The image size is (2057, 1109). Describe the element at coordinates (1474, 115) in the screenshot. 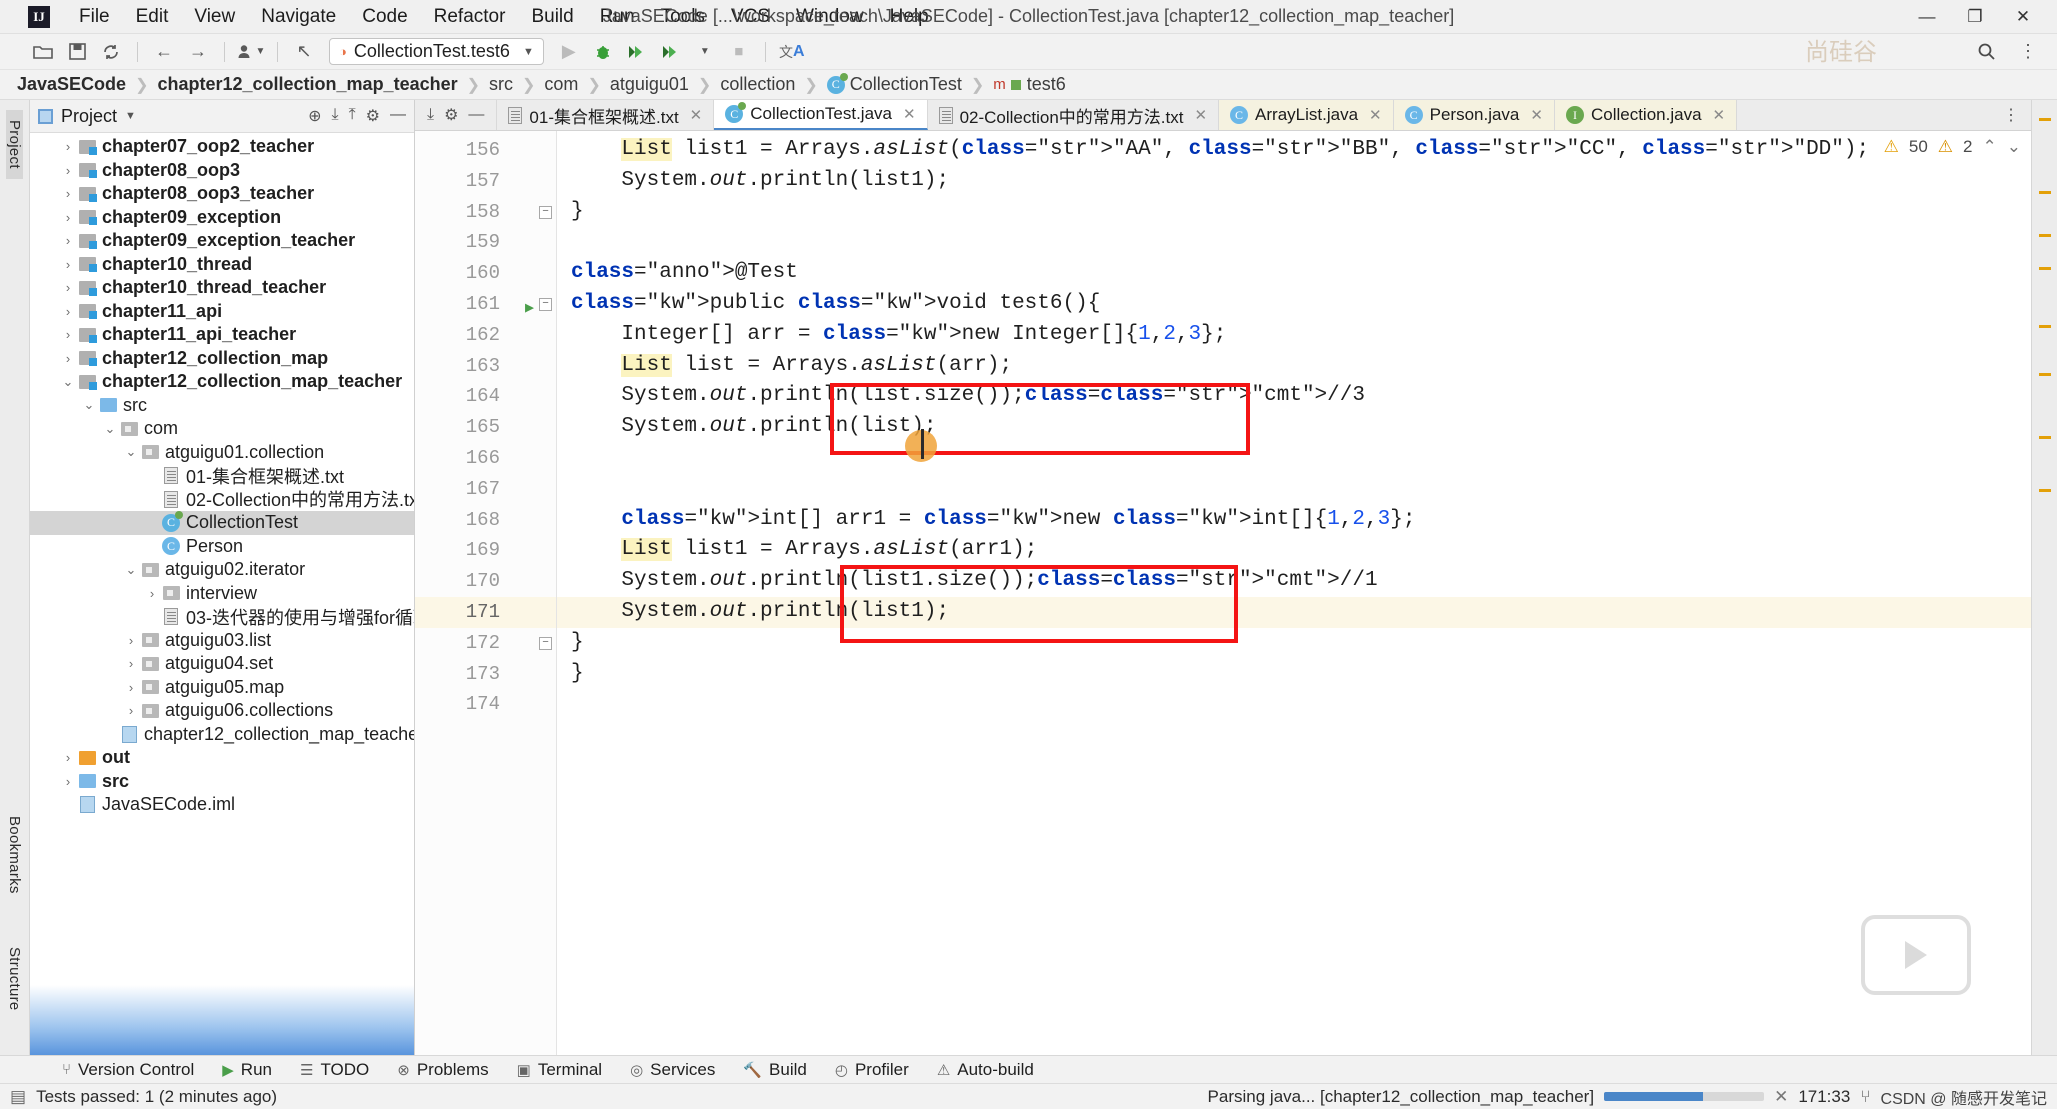

I see `editor-tab-person: C Person.java ✕` at that location.